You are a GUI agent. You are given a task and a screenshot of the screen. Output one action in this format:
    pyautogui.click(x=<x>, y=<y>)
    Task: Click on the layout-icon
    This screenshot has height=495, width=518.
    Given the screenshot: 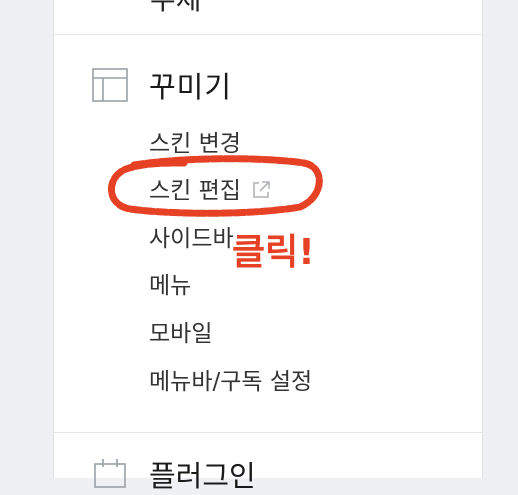 What is the action you would take?
    pyautogui.click(x=110, y=85)
    